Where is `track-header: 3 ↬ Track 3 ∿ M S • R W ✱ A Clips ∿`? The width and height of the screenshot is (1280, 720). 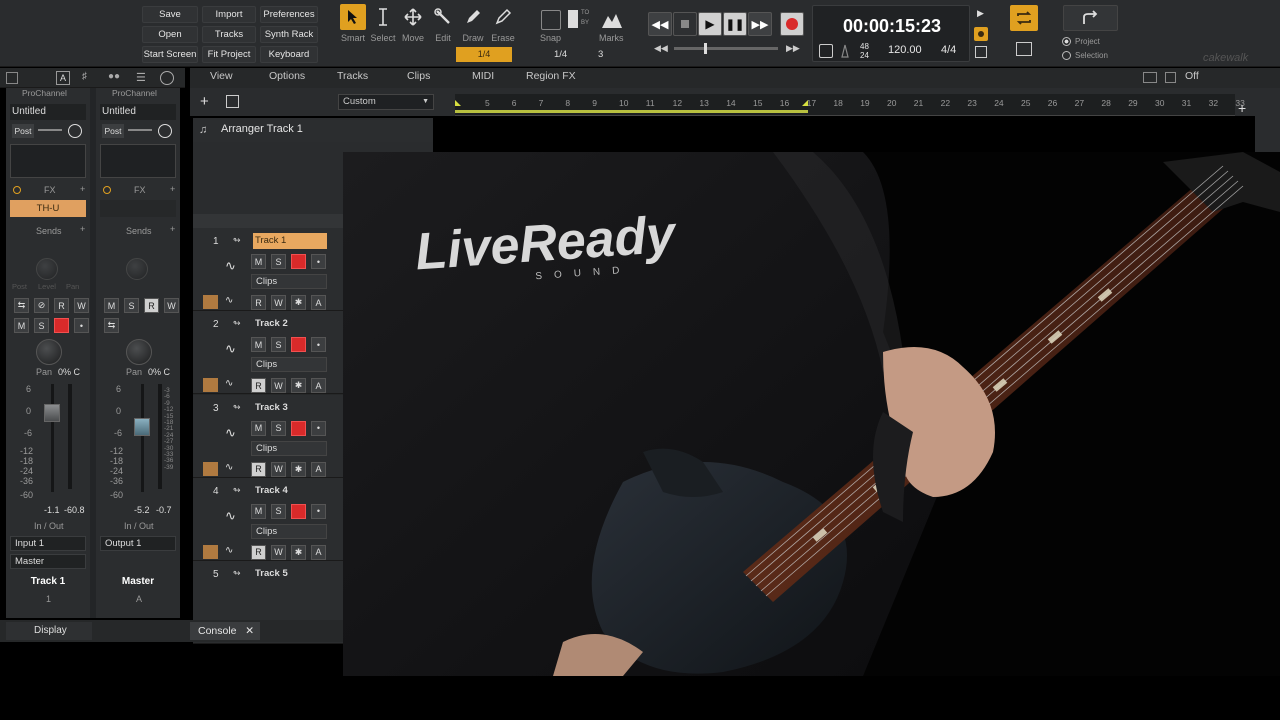
track-header: 3 ↬ Track 3 ∿ M S • R W ✱ A Clips ∿ is located at coordinates (269, 436).